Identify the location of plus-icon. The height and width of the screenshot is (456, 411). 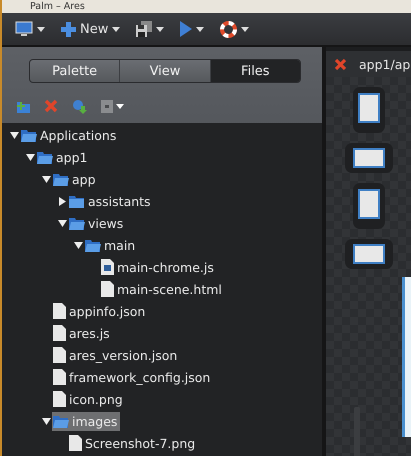
(68, 29).